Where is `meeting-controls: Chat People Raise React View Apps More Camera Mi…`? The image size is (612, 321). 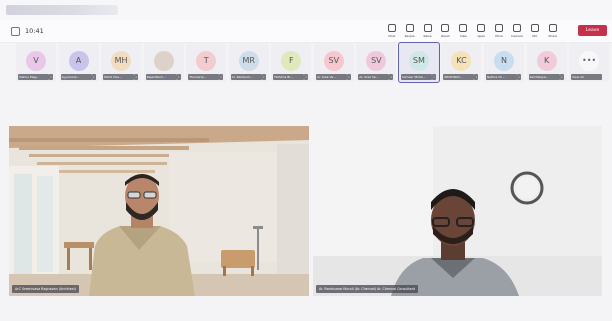 meeting-controls: Chat People Raise React View Apps More Camera Mi… is located at coordinates (473, 32).